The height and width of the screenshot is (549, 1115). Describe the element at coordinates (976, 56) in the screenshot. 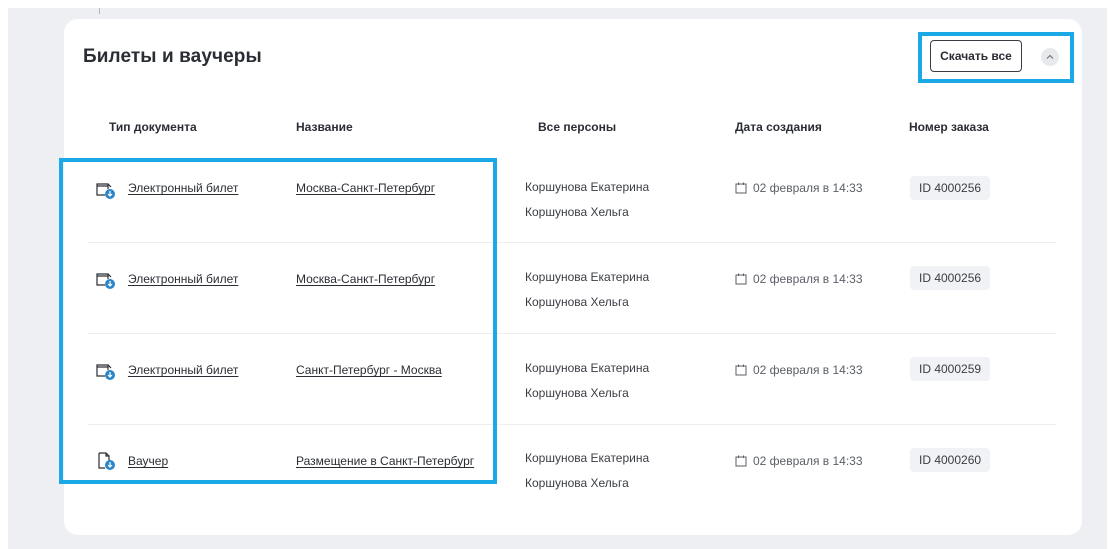

I see `download-all-button: Скачать все` at that location.